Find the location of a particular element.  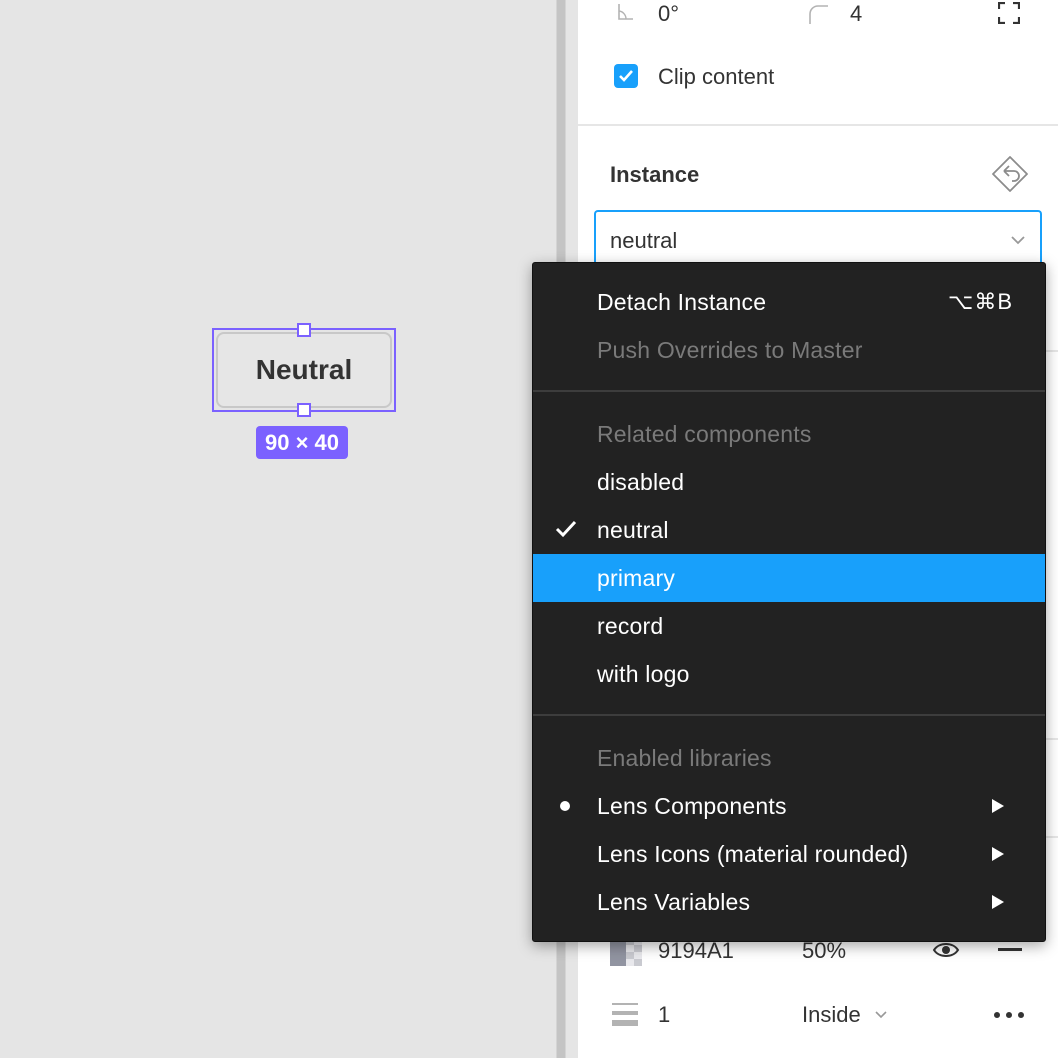

menu-item-push-overrides: Push Overrides to Master is located at coordinates (789, 350).